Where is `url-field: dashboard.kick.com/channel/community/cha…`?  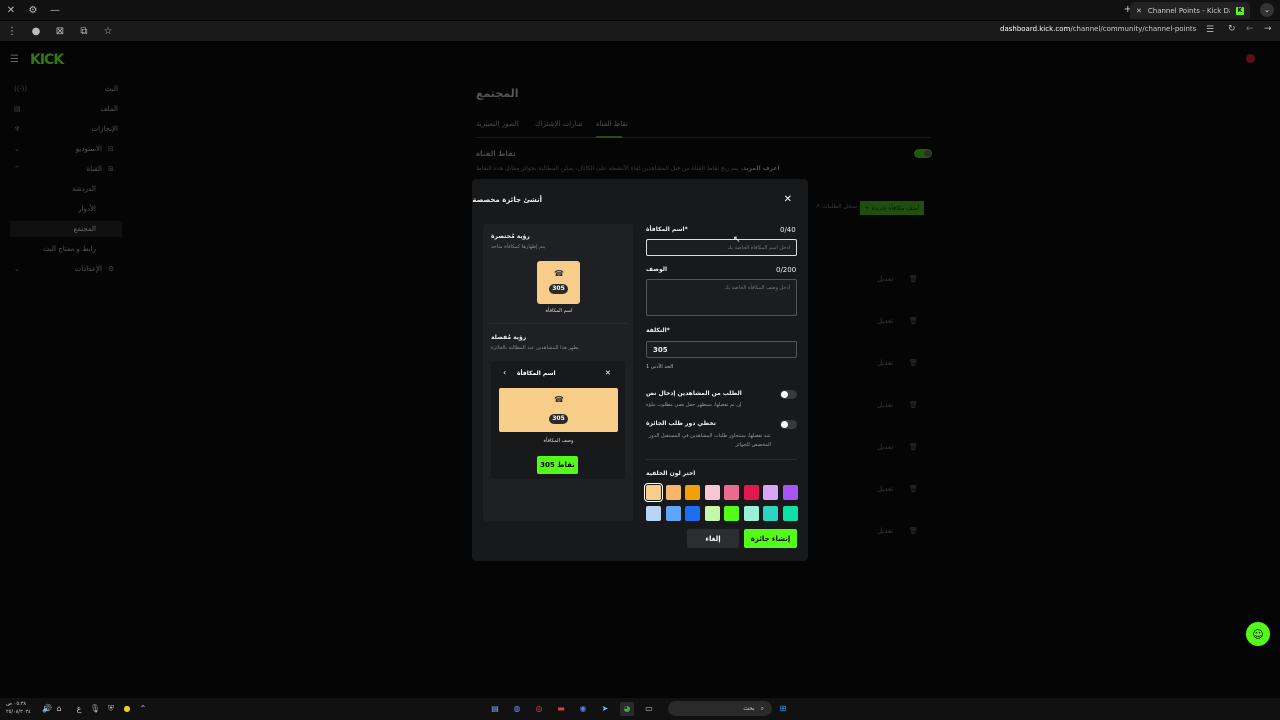
url-field: dashboard.kick.com/channel/community/cha… is located at coordinates (1098, 29).